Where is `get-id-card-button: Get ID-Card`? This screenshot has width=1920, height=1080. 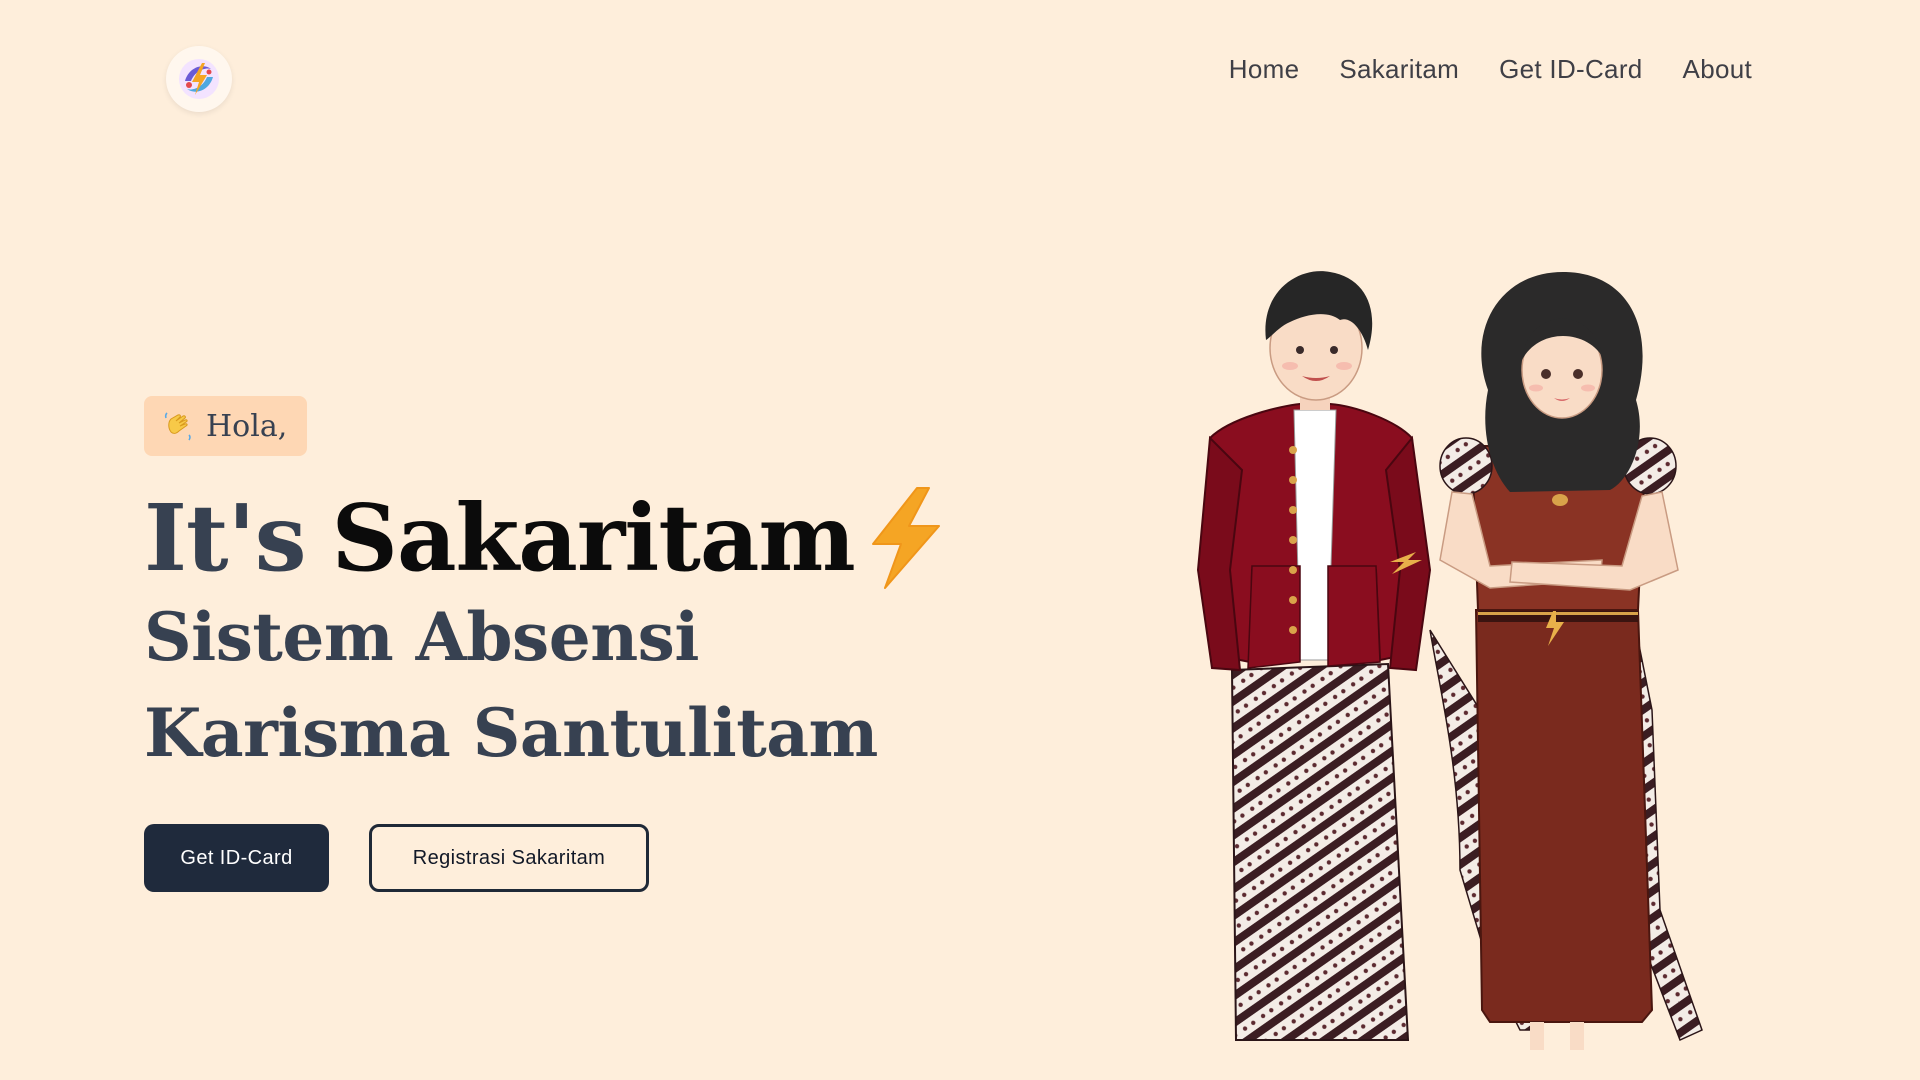
get-id-card-button: Get ID-Card is located at coordinates (236, 858).